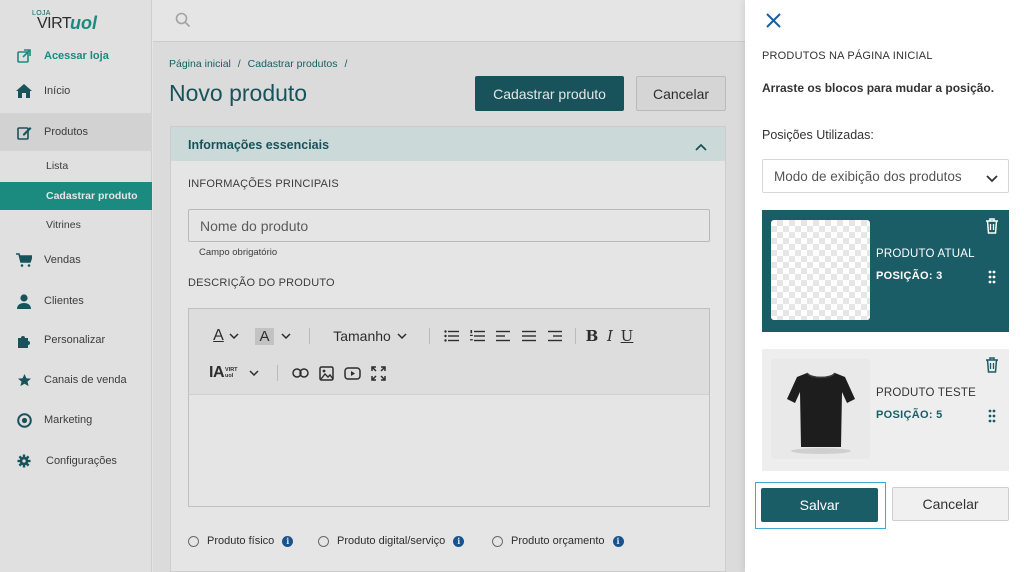 The height and width of the screenshot is (572, 1024). What do you see at coordinates (909, 415) in the screenshot?
I see `product-block-position: POSIÇÃO: 5` at bounding box center [909, 415].